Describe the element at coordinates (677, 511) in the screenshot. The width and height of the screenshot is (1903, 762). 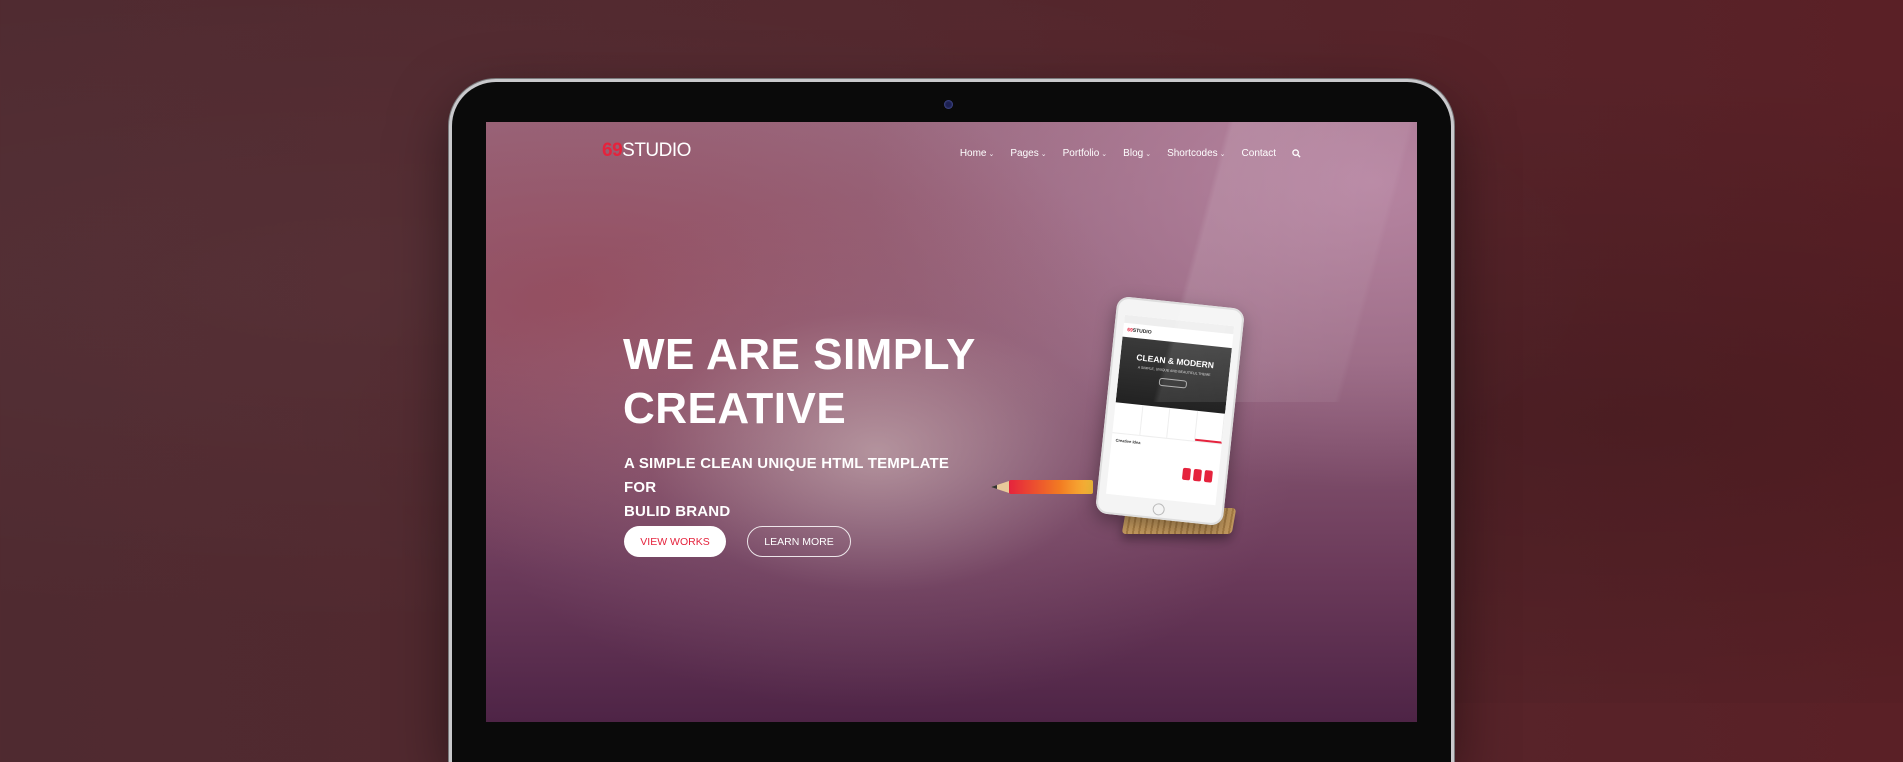
I see `hero-subtitle-line2: BULID BRAND` at that location.